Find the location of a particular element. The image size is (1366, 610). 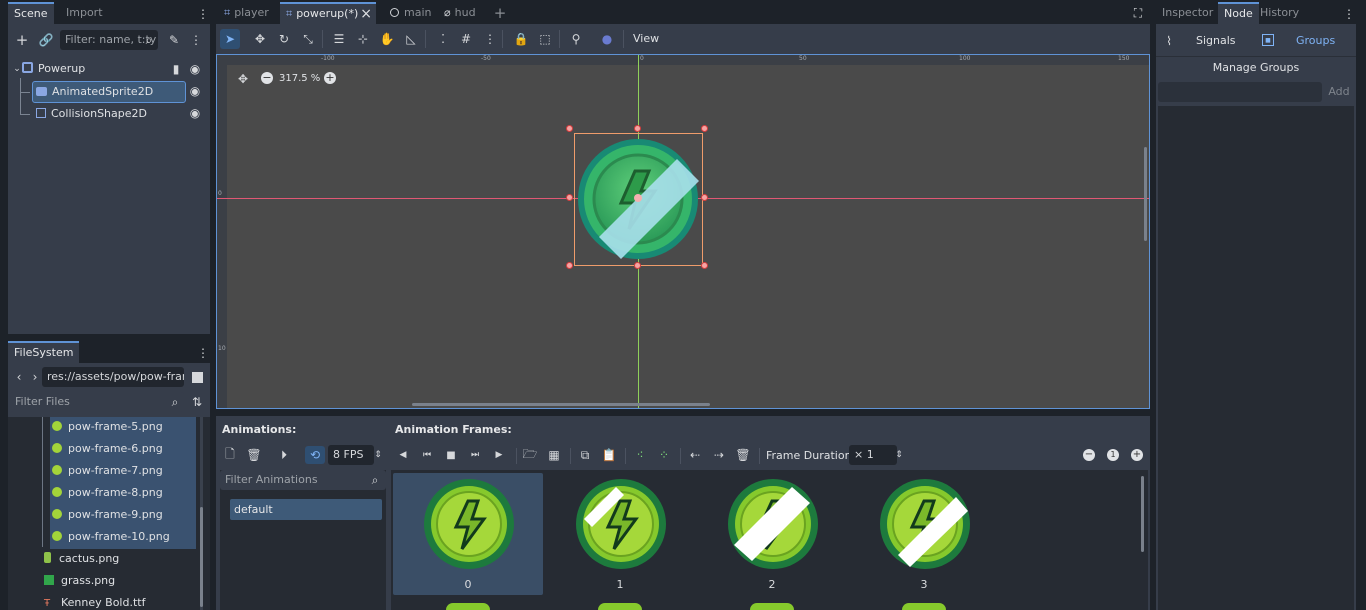

tree-node-powerup: Powerup is located at coordinates (53, 69).